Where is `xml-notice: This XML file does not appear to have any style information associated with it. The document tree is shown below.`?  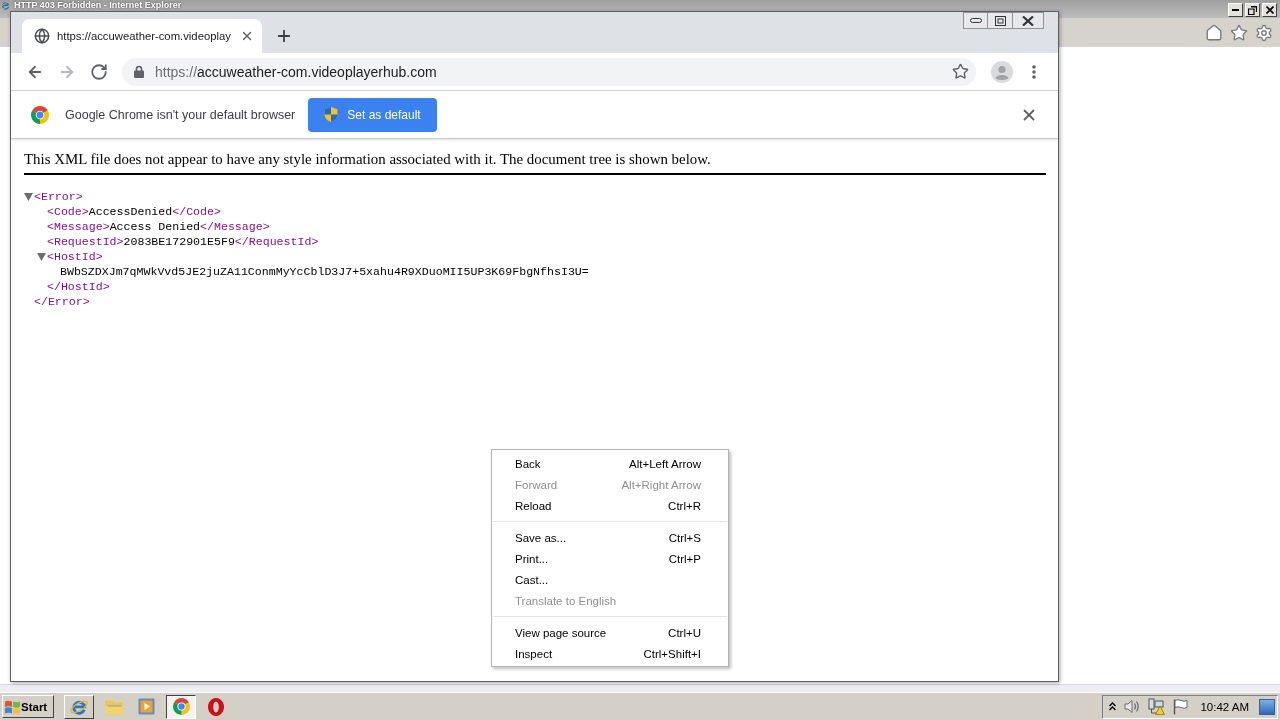
xml-notice: This XML file does not appear to have any style information associated with it. The document tree is shown below. is located at coordinates (367, 159).